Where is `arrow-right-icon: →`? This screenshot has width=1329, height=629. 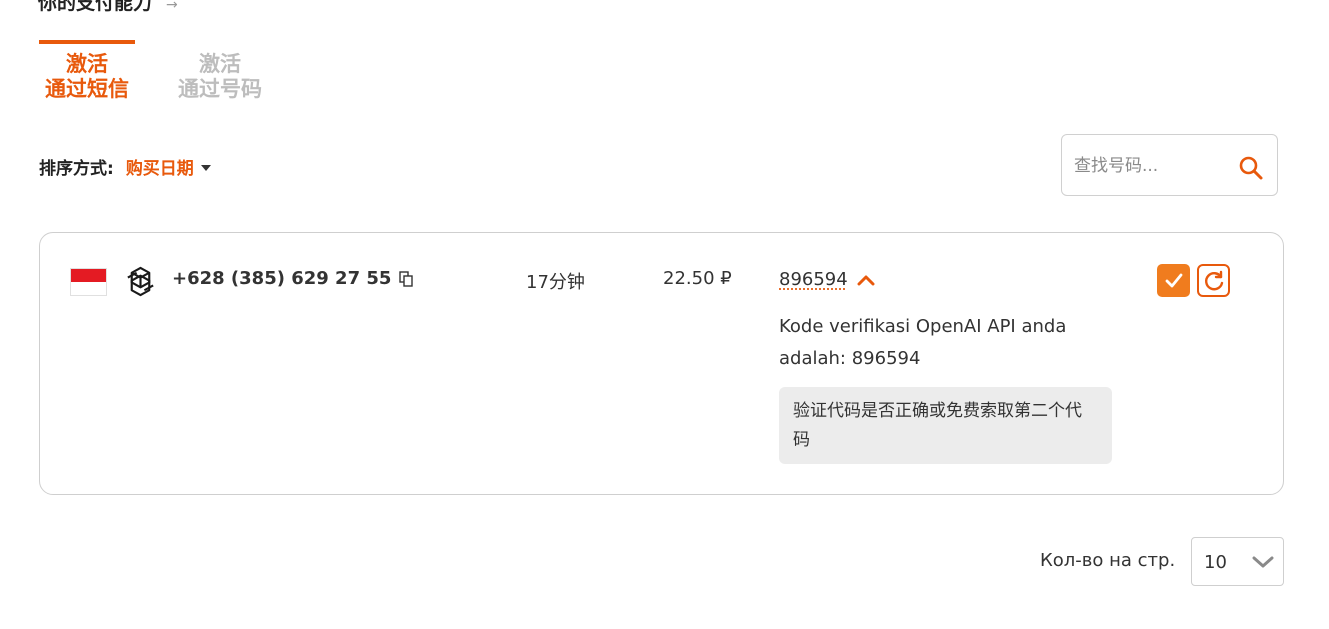
arrow-right-icon: → is located at coordinates (172, 6).